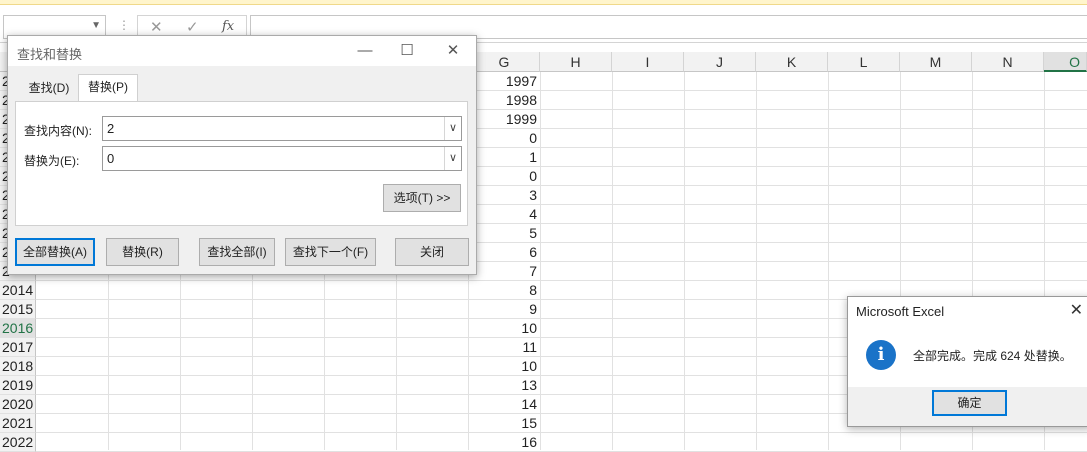  What do you see at coordinates (365, 51) in the screenshot?
I see `minimize-icon: —` at bounding box center [365, 51].